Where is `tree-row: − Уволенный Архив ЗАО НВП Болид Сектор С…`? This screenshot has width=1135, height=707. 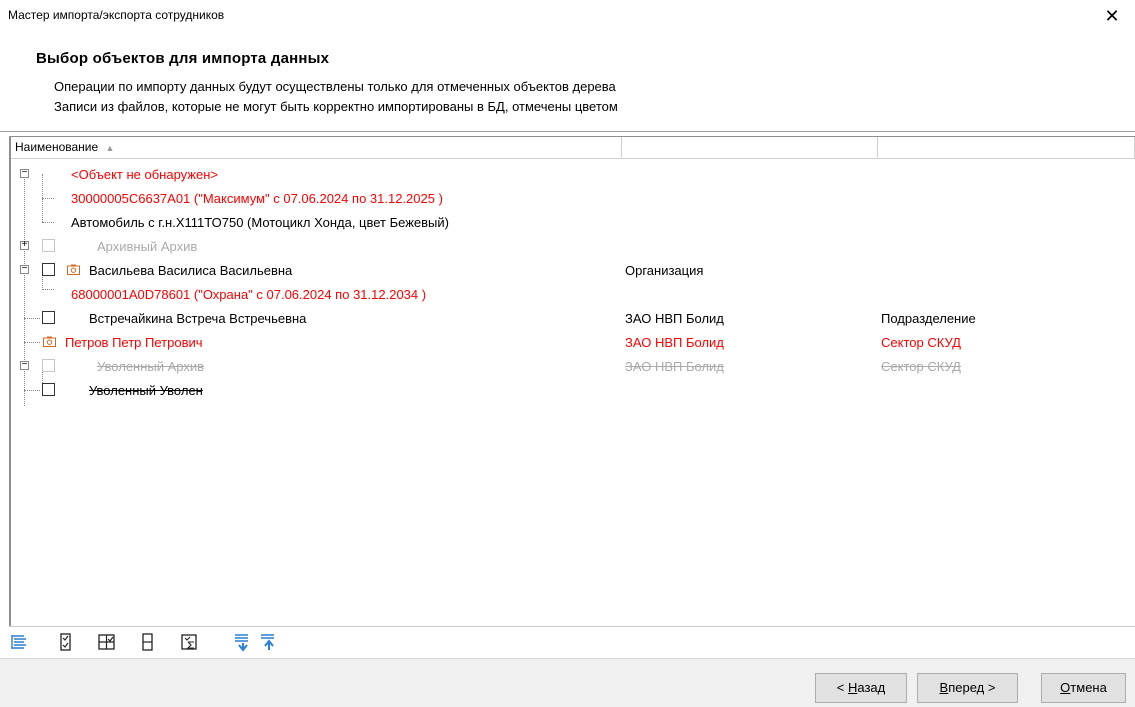
tree-row: − Уволенный Архив ЗАО НВП Болид Сектор С… is located at coordinates (573, 367).